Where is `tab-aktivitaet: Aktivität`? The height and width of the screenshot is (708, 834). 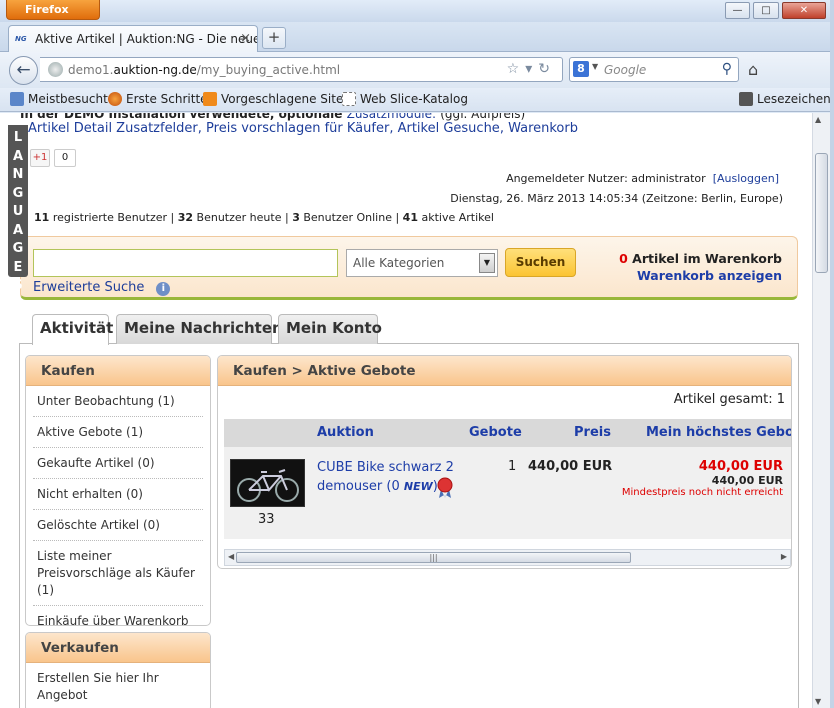 tab-aktivitaet: Aktivität is located at coordinates (72, 329).